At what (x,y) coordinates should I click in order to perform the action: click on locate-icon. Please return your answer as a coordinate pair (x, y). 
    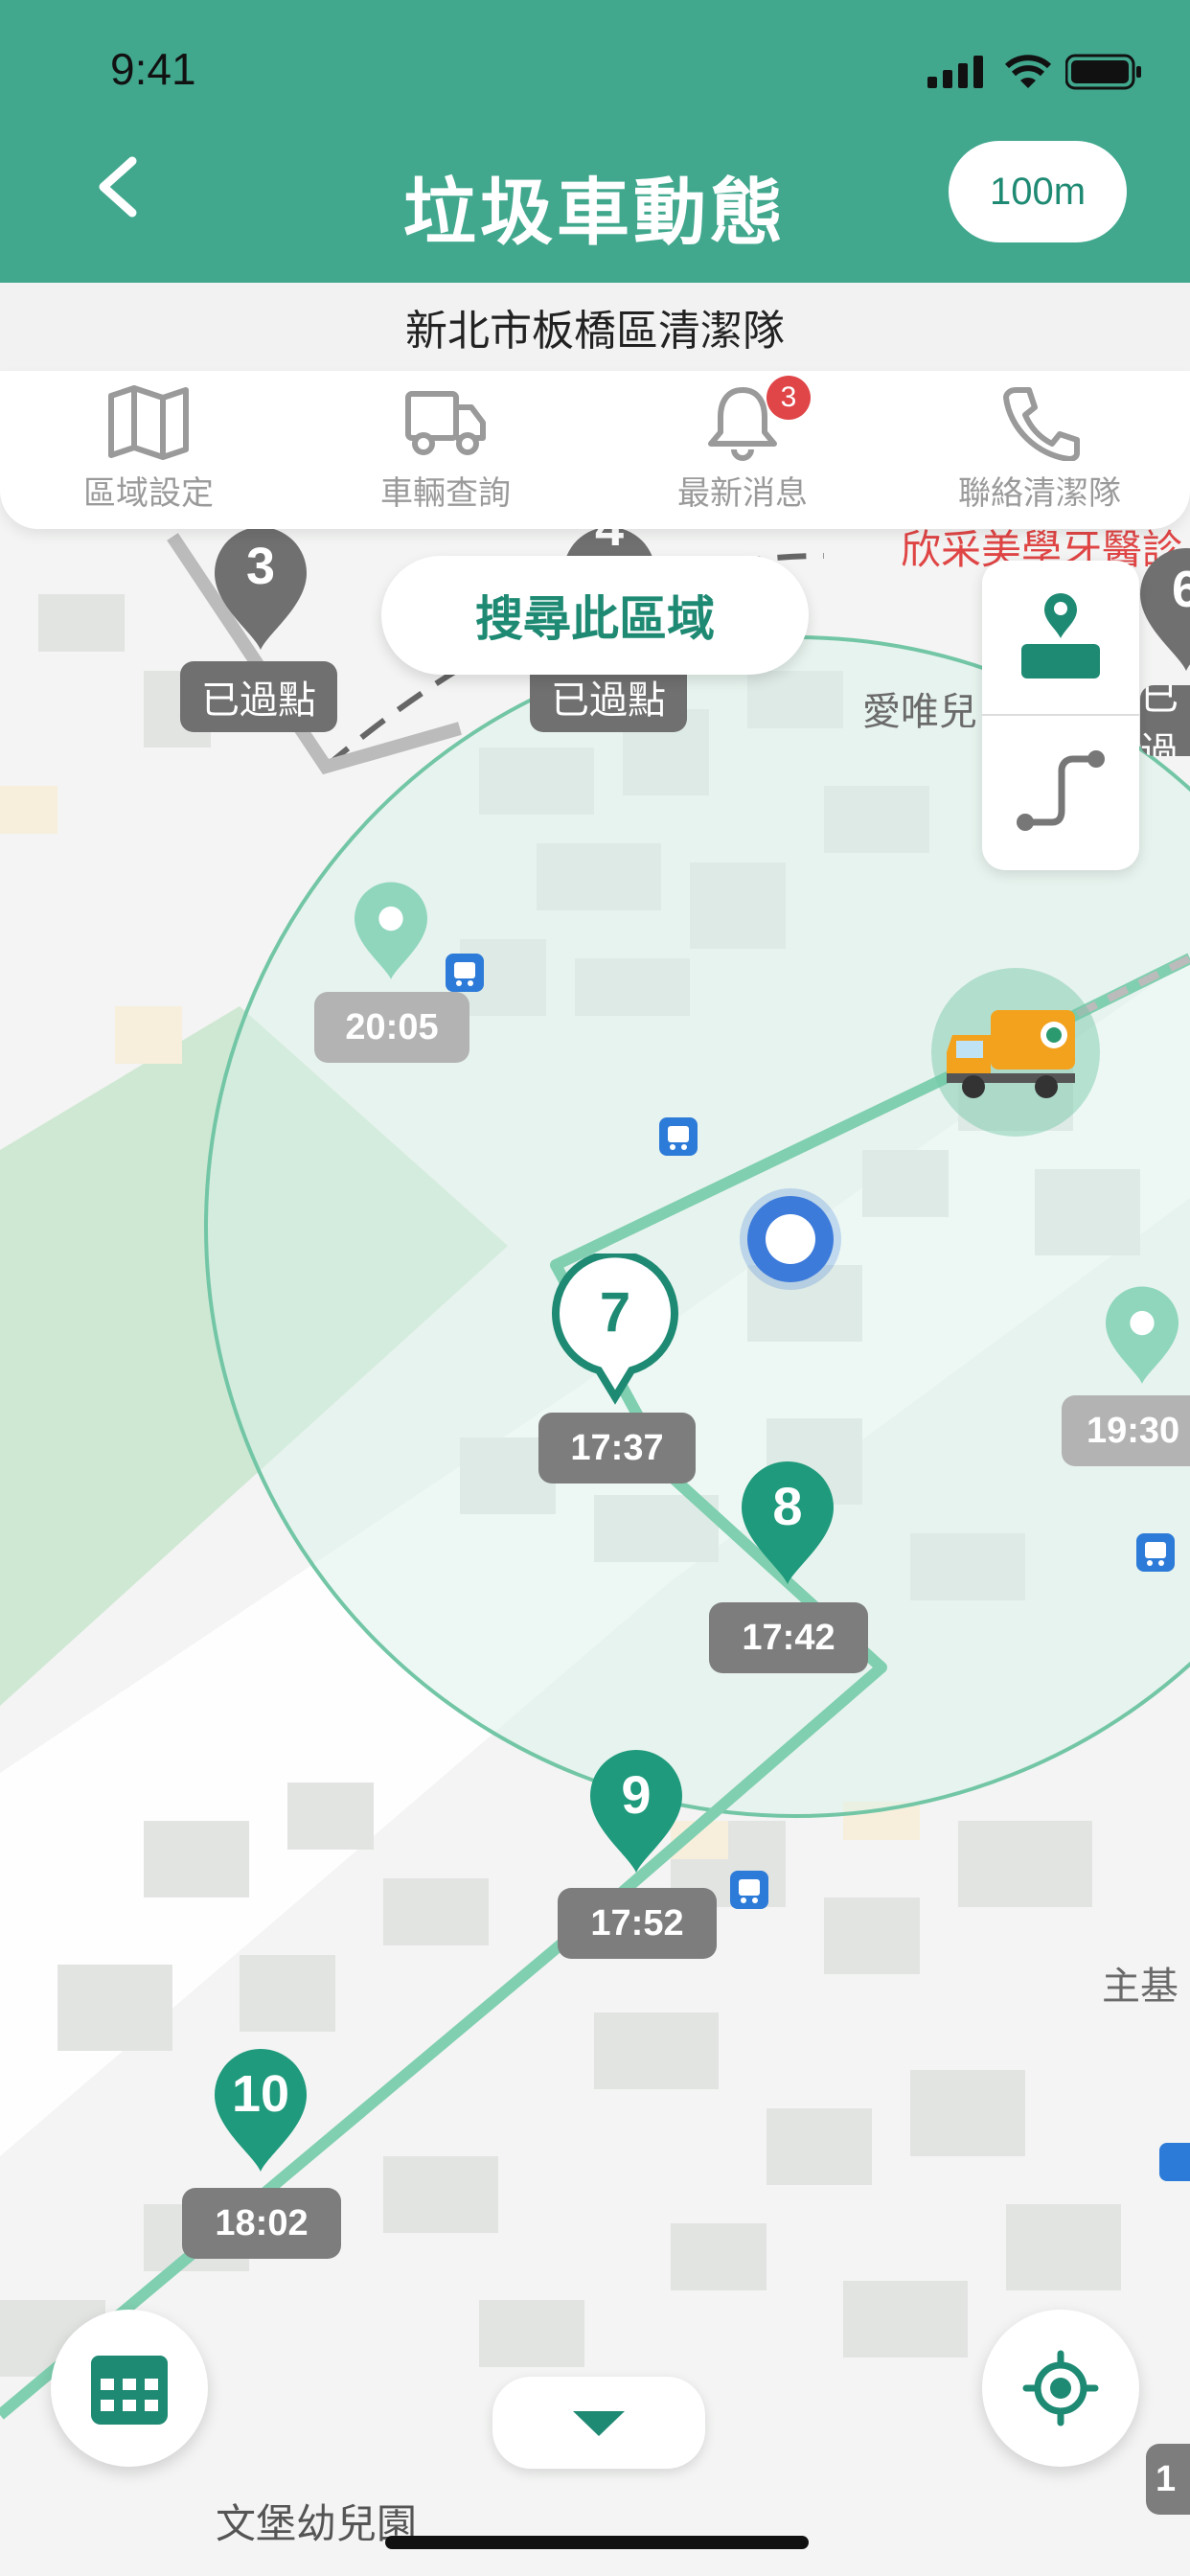
    Looking at the image, I should click on (1061, 2388).